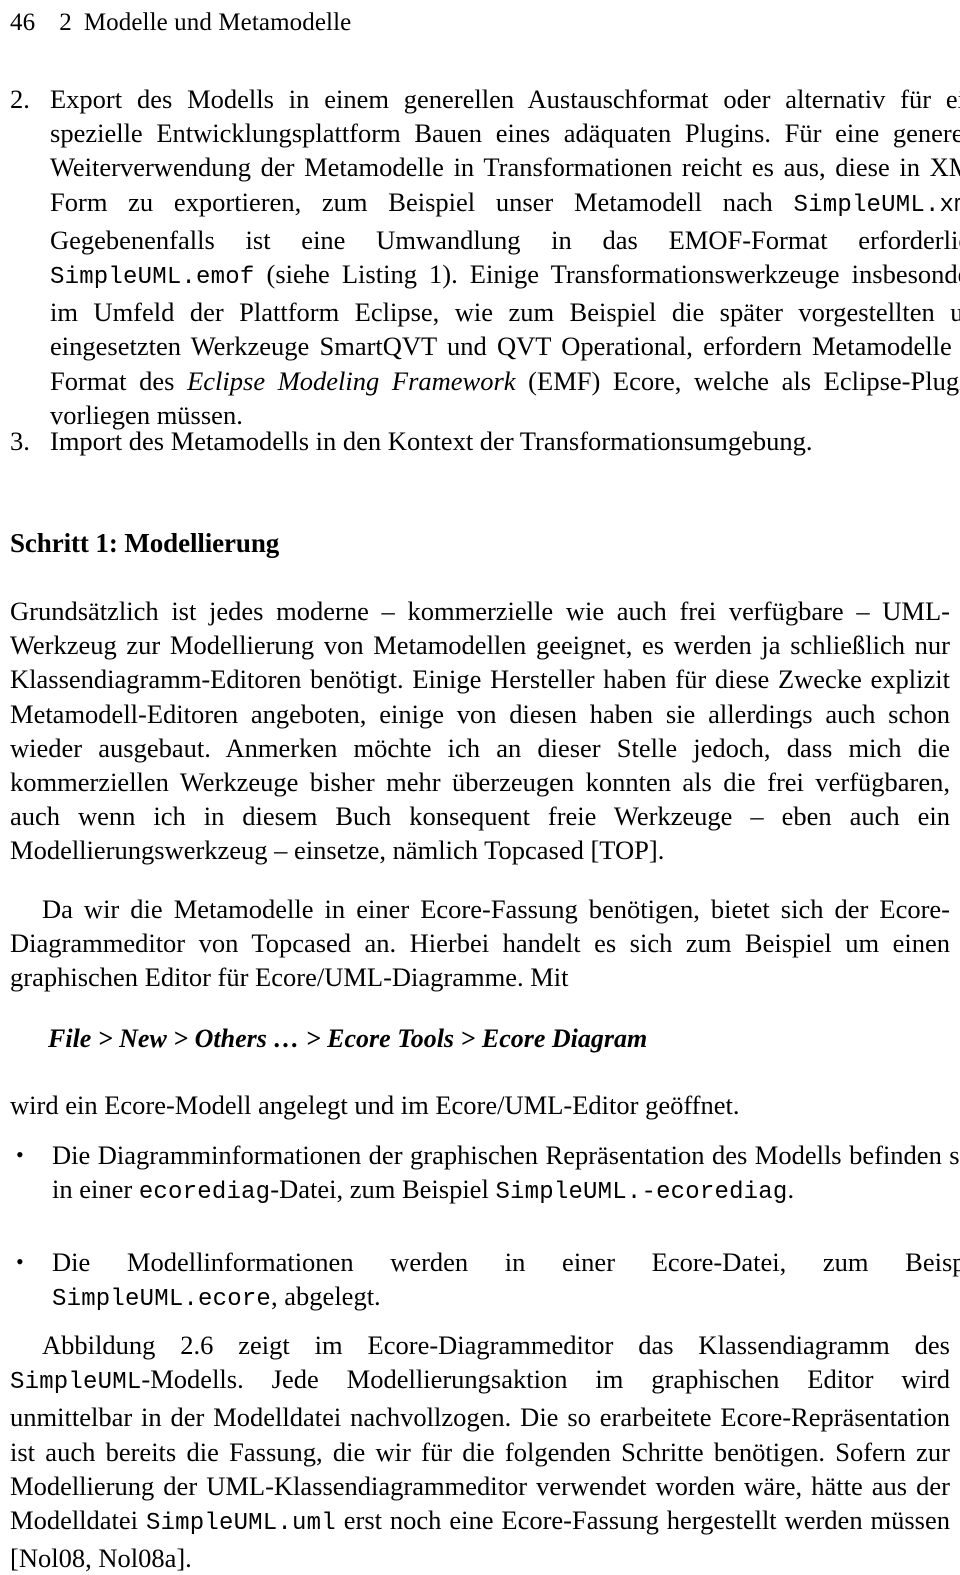 Image resolution: width=960 pixels, height=1575 pixels. What do you see at coordinates (641, 1193) in the screenshot?
I see `inline-code: SimpleUML.-ecorediag` at bounding box center [641, 1193].